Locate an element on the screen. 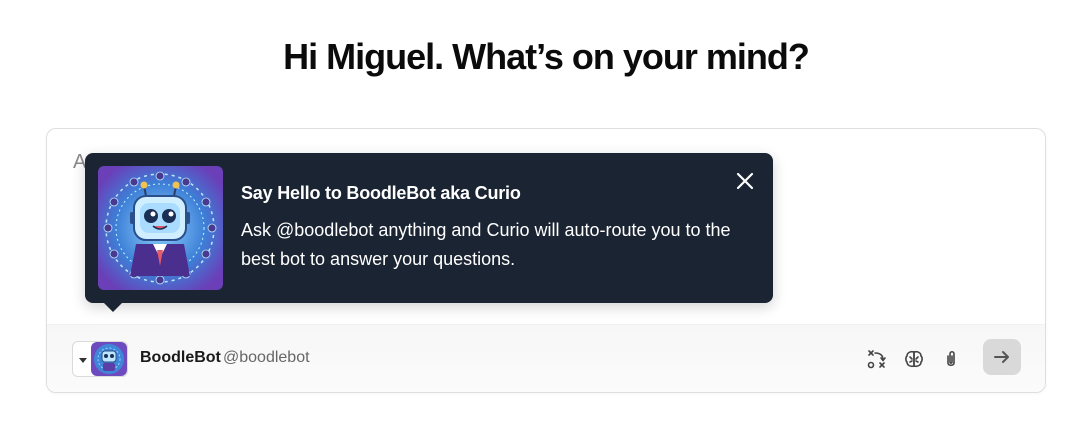 The width and height of the screenshot is (1070, 422). paperclip-icon is located at coordinates (951, 359).